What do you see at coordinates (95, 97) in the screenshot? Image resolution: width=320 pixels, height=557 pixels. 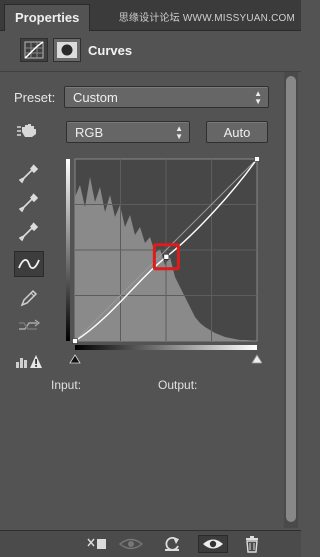 I see `preset-value: Custom` at bounding box center [95, 97].